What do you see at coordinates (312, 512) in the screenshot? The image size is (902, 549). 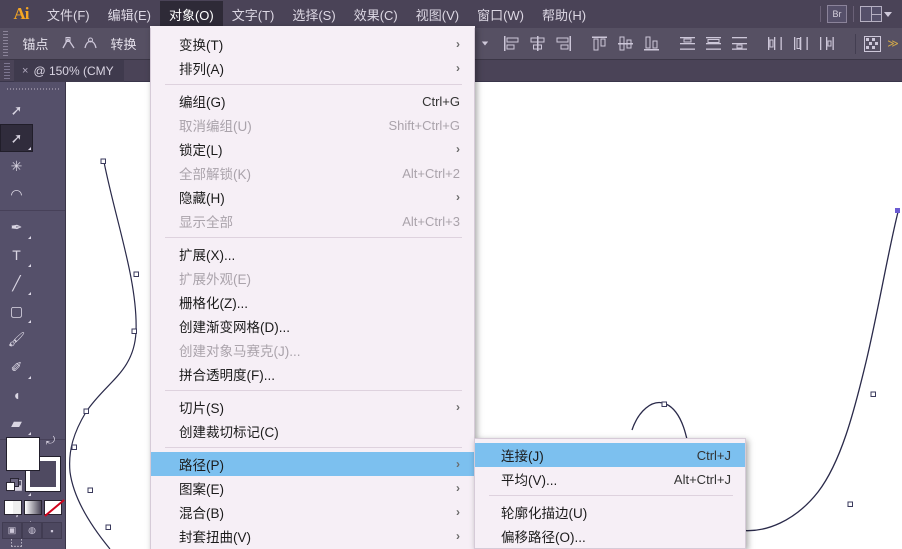 I see `menu-item: 混合(B) ›` at bounding box center [312, 512].